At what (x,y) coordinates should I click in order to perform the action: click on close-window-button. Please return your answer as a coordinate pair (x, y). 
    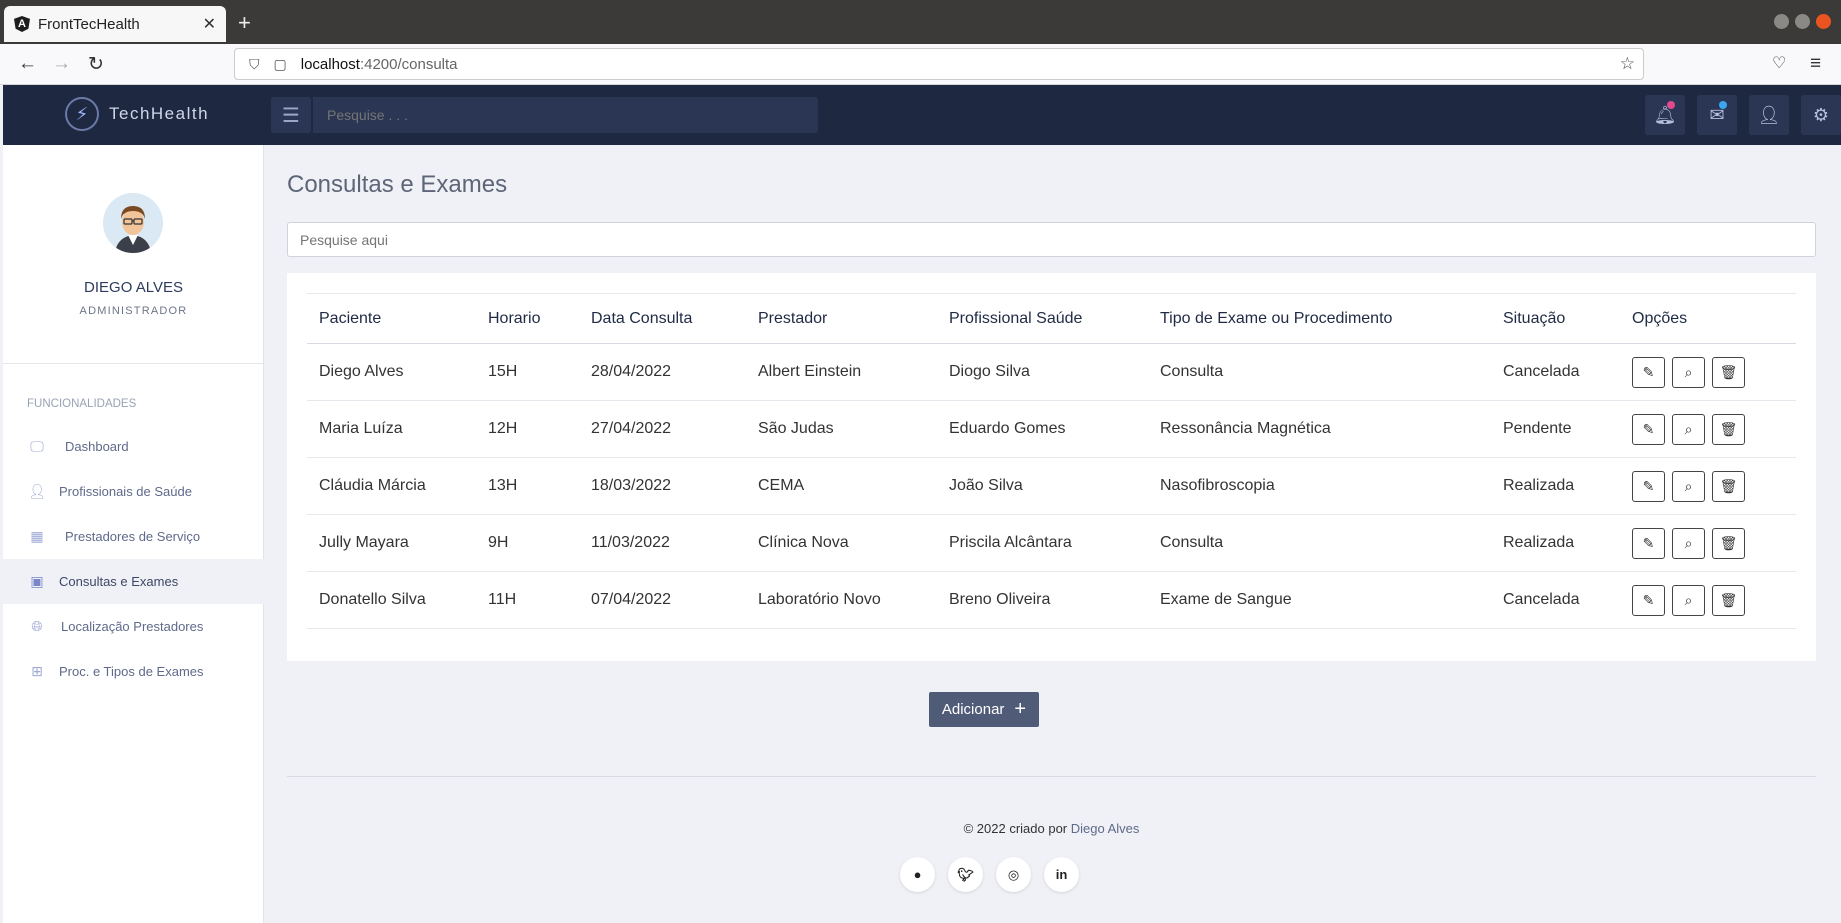
    Looking at the image, I should click on (1823, 21).